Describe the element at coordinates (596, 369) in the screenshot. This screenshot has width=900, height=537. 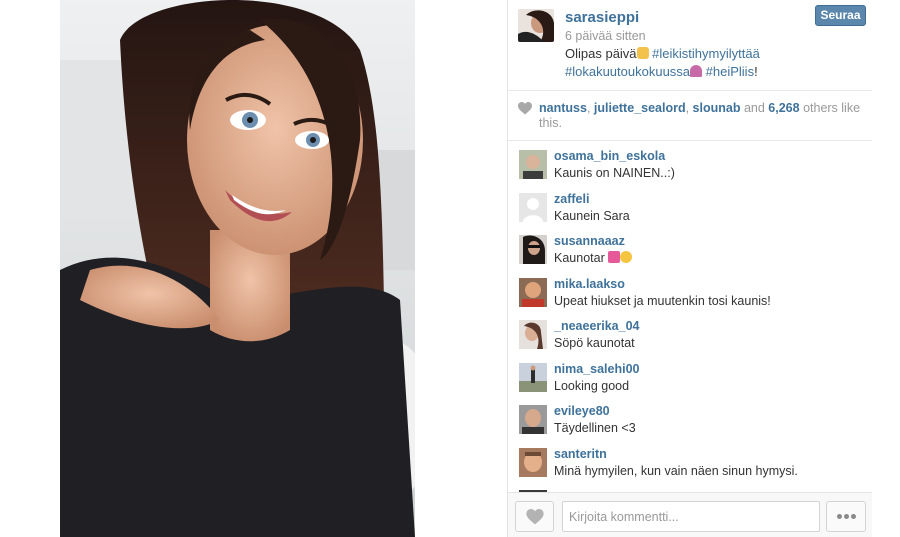
I see `commenter-username: nima_salehi00` at that location.